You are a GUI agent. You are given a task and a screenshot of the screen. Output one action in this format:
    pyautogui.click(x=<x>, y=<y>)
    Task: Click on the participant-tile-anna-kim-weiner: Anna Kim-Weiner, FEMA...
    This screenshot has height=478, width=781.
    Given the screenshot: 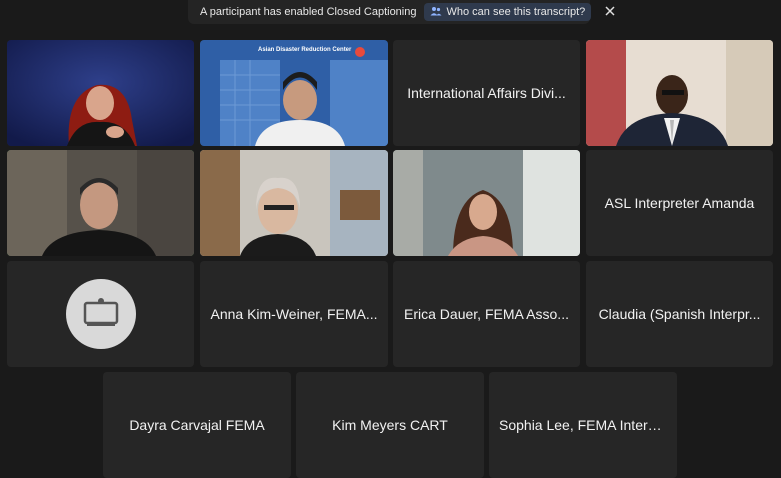 What is the action you would take?
    pyautogui.click(x=294, y=314)
    